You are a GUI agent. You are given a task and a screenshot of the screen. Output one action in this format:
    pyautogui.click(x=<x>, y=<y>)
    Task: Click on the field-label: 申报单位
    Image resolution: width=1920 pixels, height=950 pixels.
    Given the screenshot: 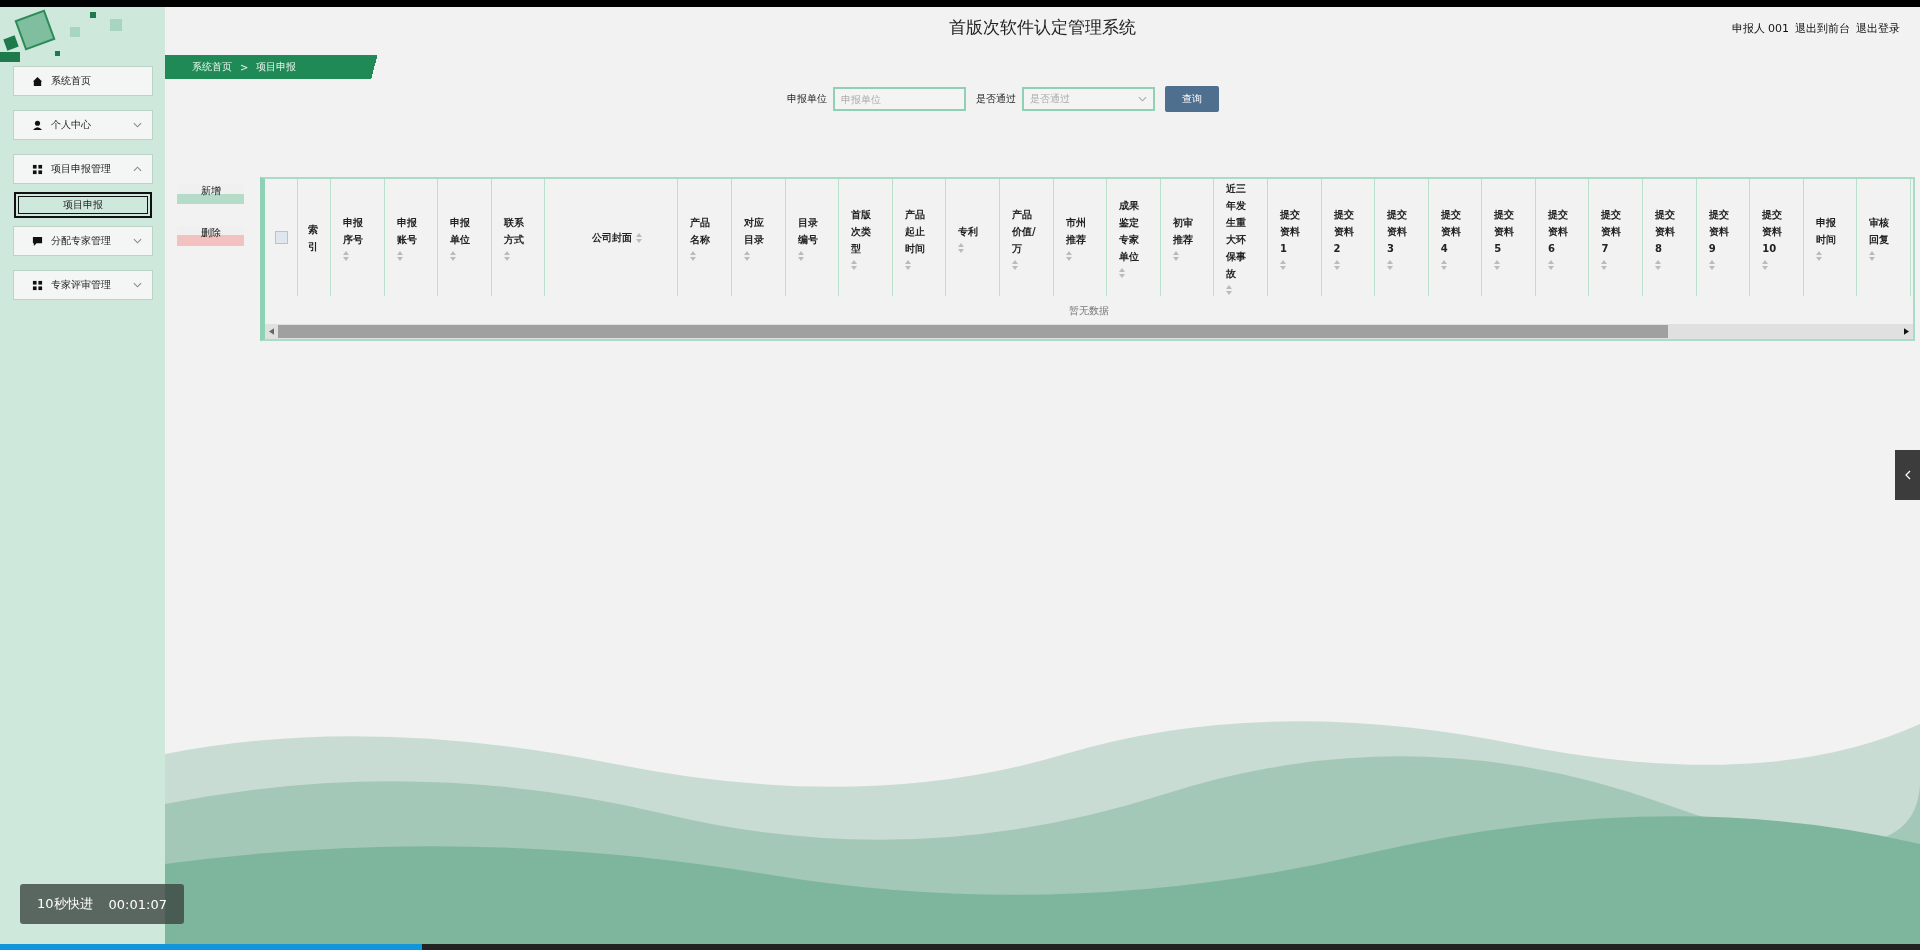 What is the action you would take?
    pyautogui.click(x=806, y=99)
    